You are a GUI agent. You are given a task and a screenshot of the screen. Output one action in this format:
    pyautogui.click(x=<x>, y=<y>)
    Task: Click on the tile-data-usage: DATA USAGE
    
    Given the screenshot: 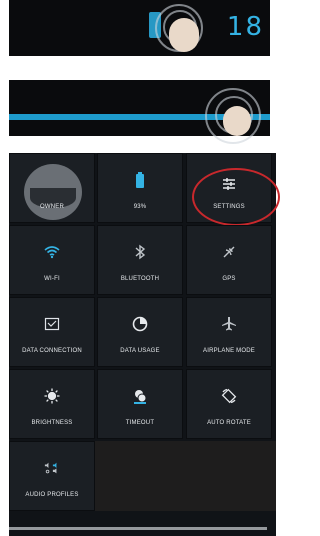 What is the action you would take?
    pyautogui.click(x=140, y=332)
    